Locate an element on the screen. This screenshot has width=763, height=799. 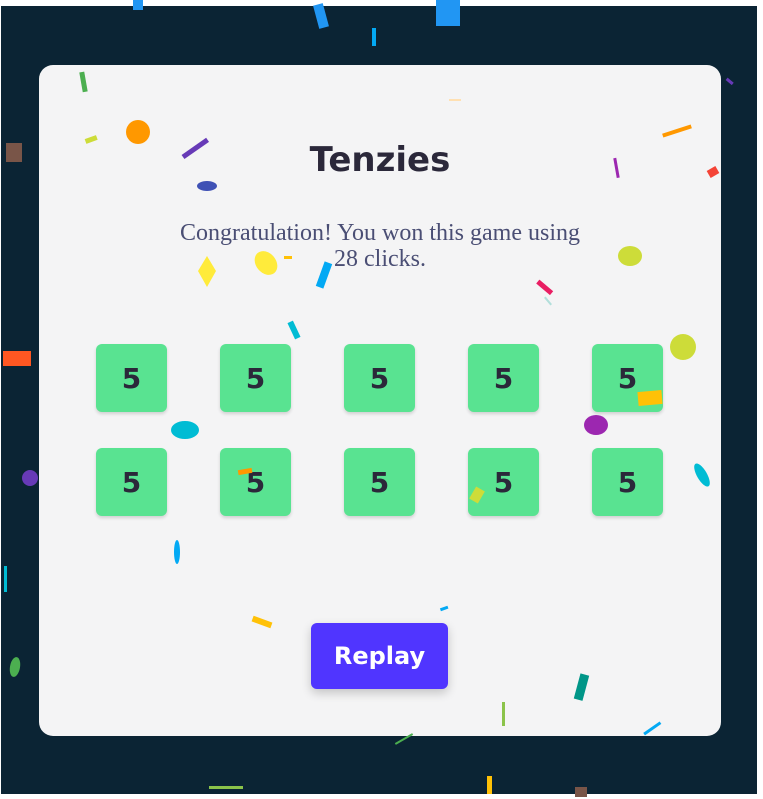
game-title: Tenzies is located at coordinates (380, 160).